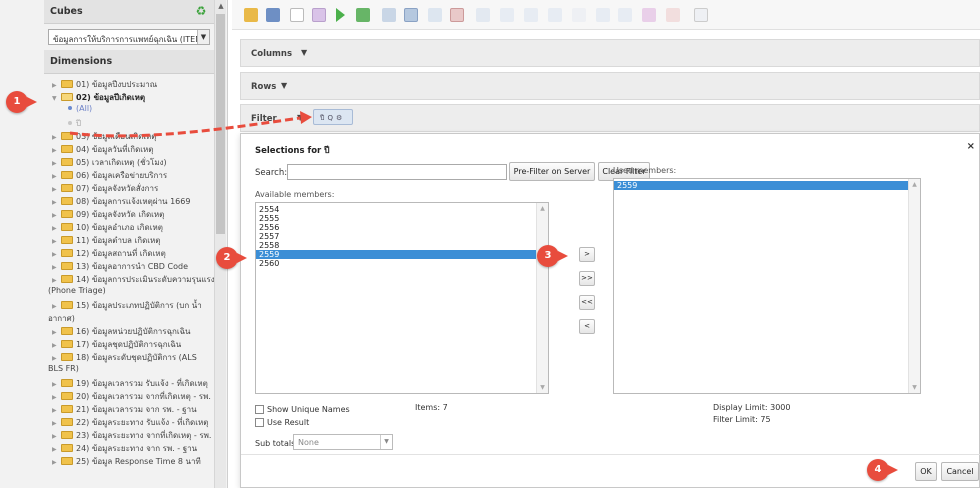 The height and width of the screenshot is (488, 980). I want to click on open-folder-icon, so click(251, 15).